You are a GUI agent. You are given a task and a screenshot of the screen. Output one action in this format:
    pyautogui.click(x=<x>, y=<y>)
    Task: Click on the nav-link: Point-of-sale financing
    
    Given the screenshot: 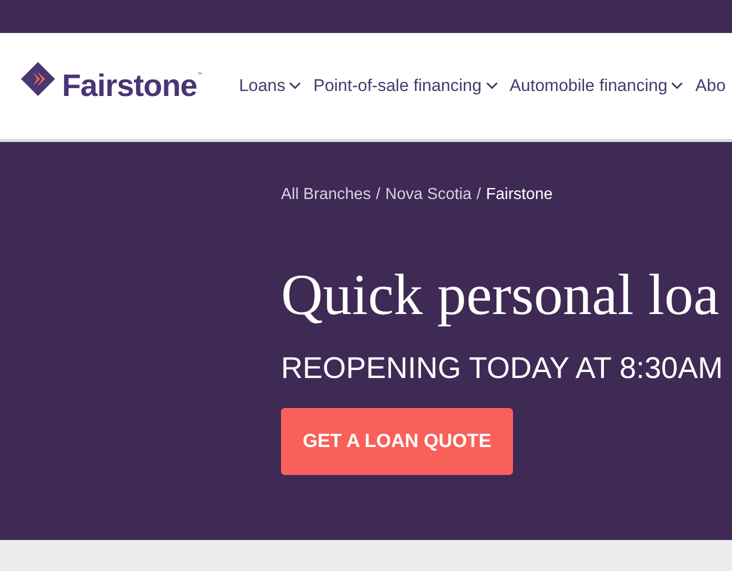 What is the action you would take?
    pyautogui.click(x=405, y=86)
    